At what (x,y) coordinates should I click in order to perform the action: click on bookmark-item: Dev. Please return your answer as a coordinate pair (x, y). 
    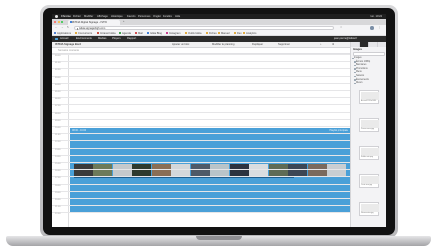
    Looking at the image, I should click on (239, 33).